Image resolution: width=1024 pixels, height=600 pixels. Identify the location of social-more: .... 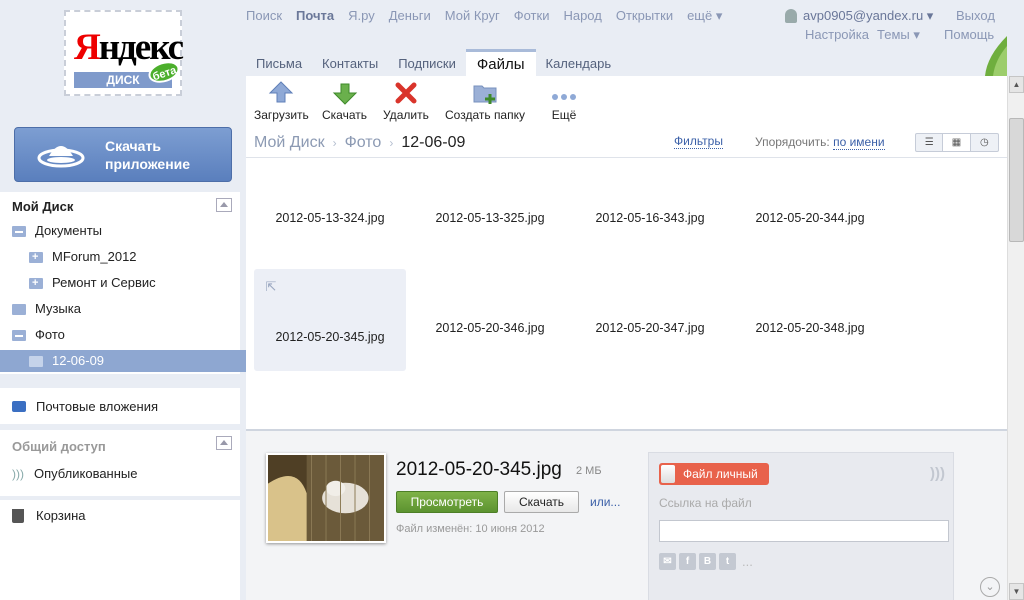
(747, 561).